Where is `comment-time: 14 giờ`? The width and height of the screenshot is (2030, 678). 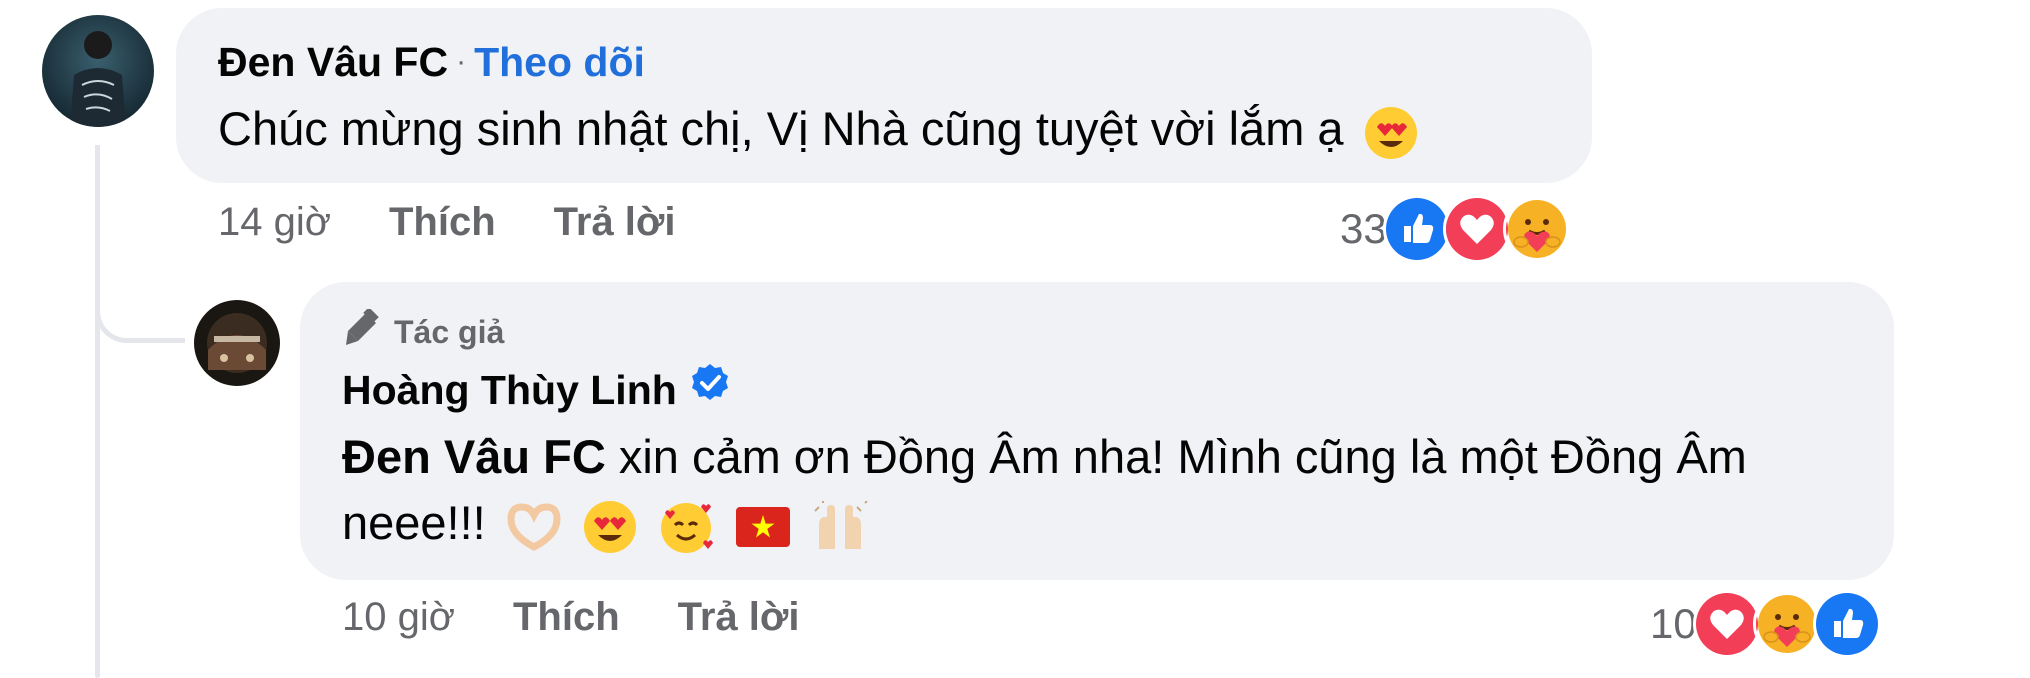 comment-time: 14 giờ is located at coordinates (274, 222).